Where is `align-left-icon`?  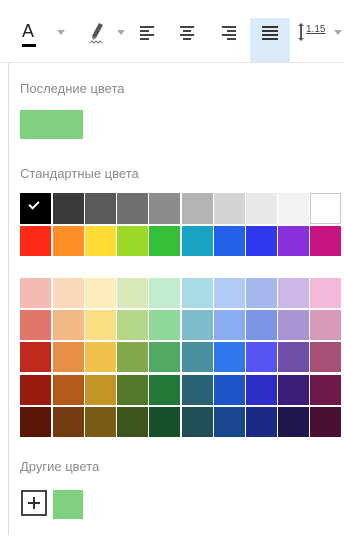 align-left-icon is located at coordinates (147, 33).